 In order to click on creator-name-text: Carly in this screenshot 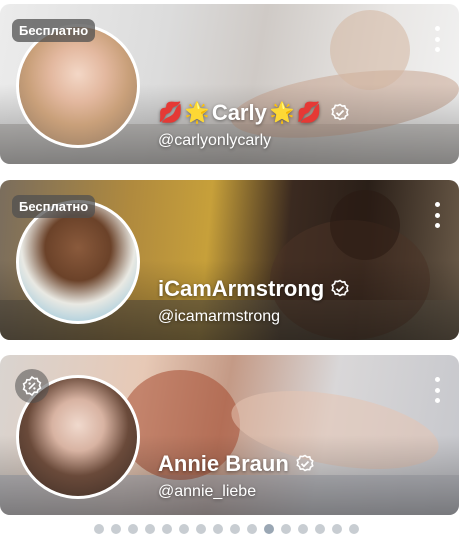, I will do `click(239, 112)`.